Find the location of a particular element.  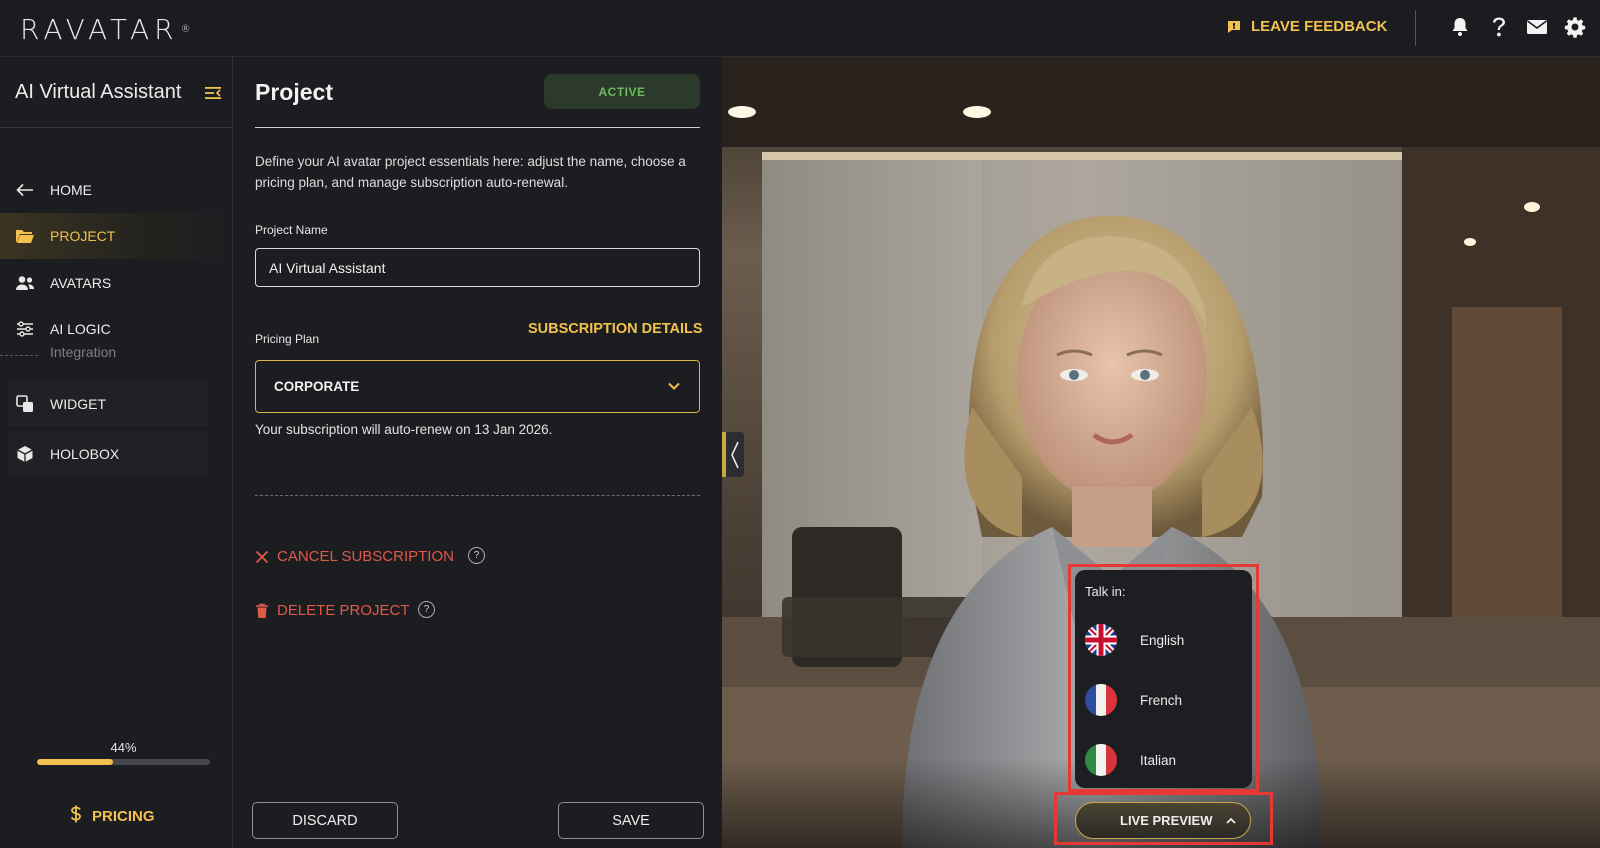

arrow-left-icon is located at coordinates (25, 190).